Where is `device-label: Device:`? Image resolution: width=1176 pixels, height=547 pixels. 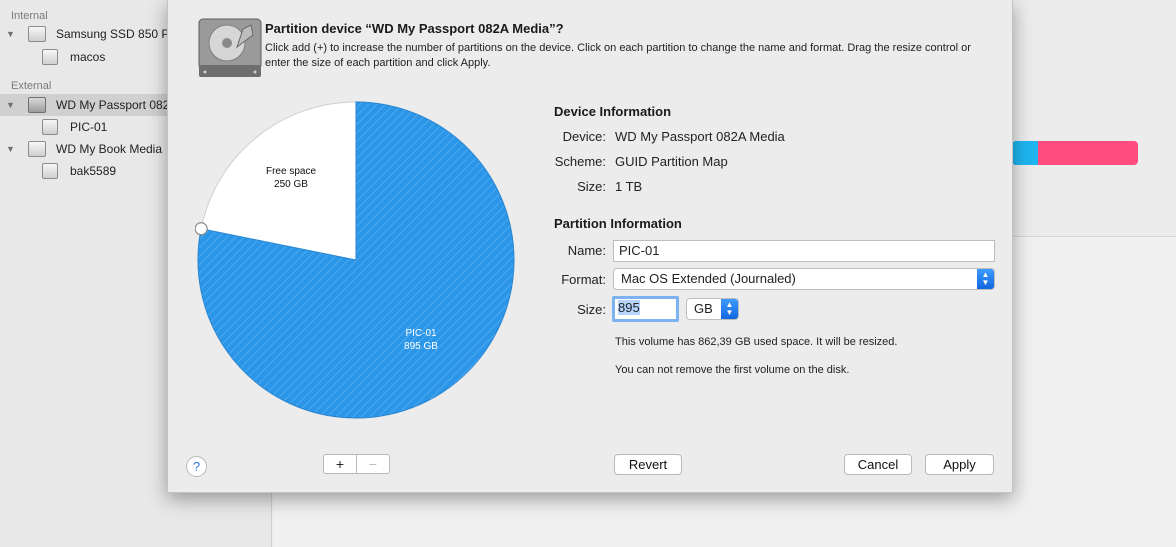 device-label: Device: is located at coordinates (584, 136).